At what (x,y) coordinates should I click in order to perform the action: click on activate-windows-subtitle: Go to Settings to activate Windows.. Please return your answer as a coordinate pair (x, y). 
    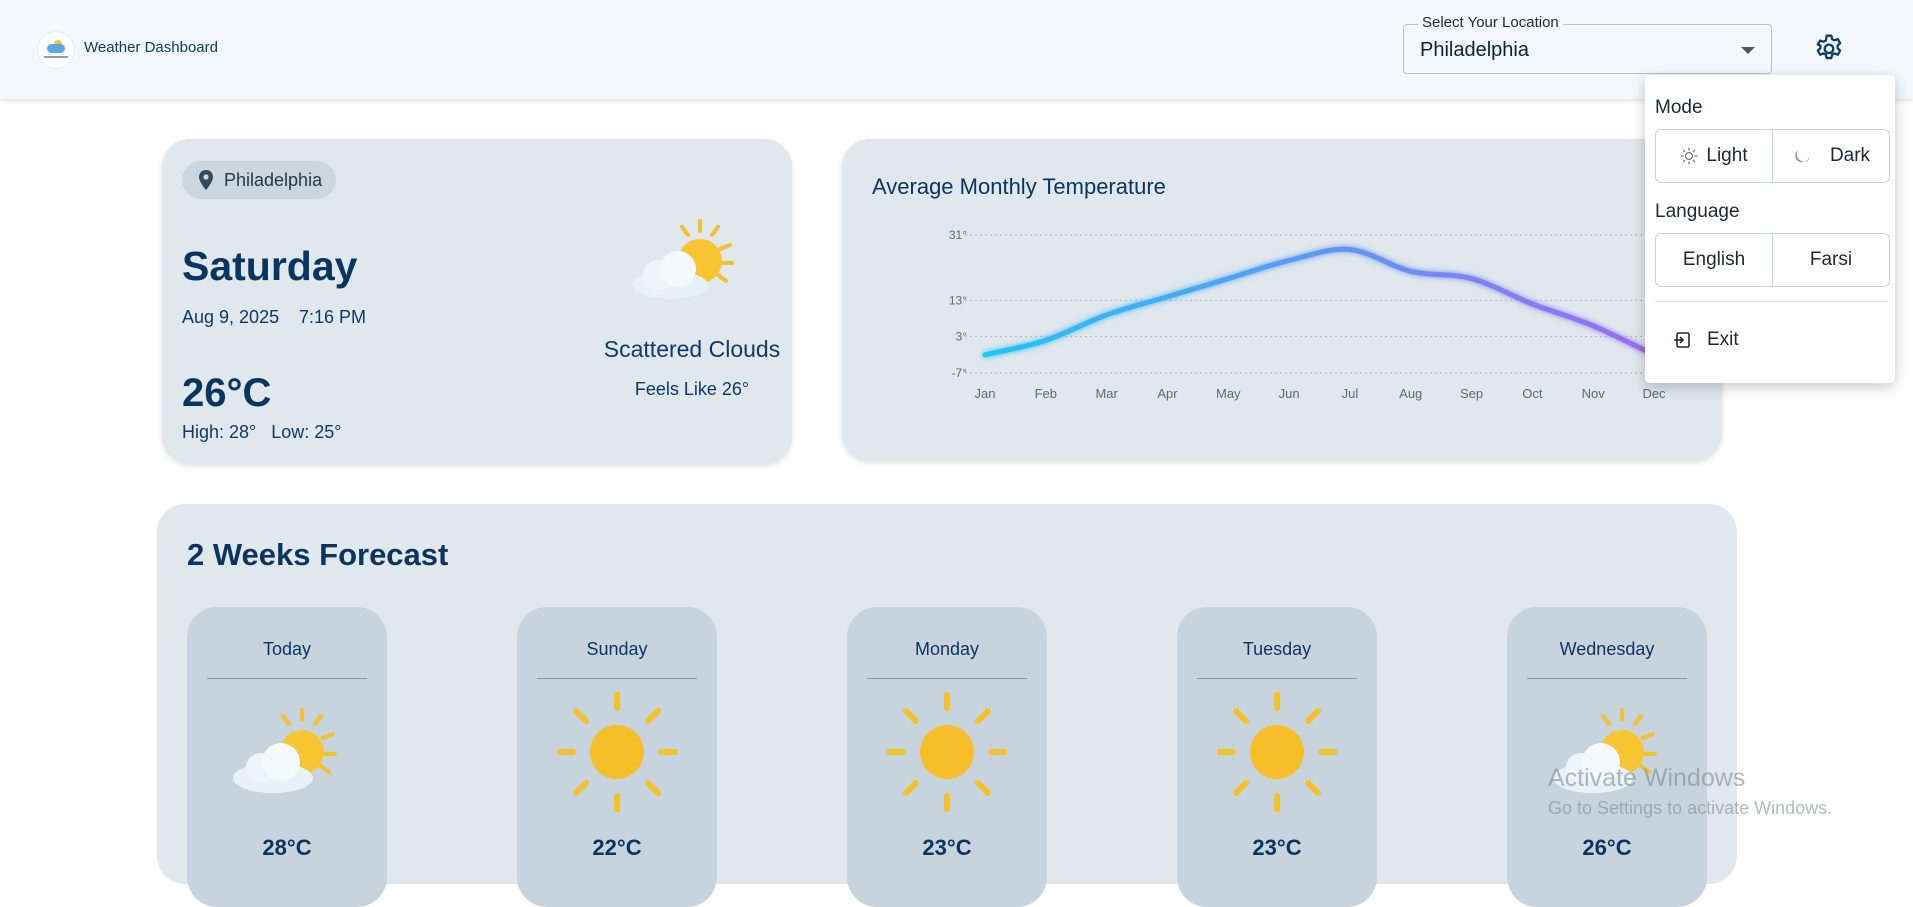
    Looking at the image, I should click on (1690, 808).